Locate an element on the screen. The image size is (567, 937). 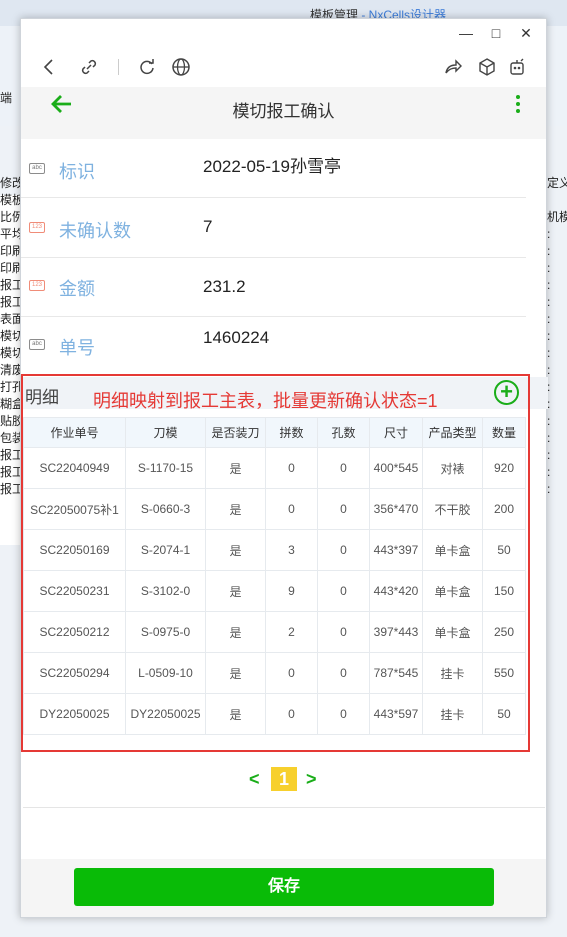
pagination: < 1 > is located at coordinates (283, 782).